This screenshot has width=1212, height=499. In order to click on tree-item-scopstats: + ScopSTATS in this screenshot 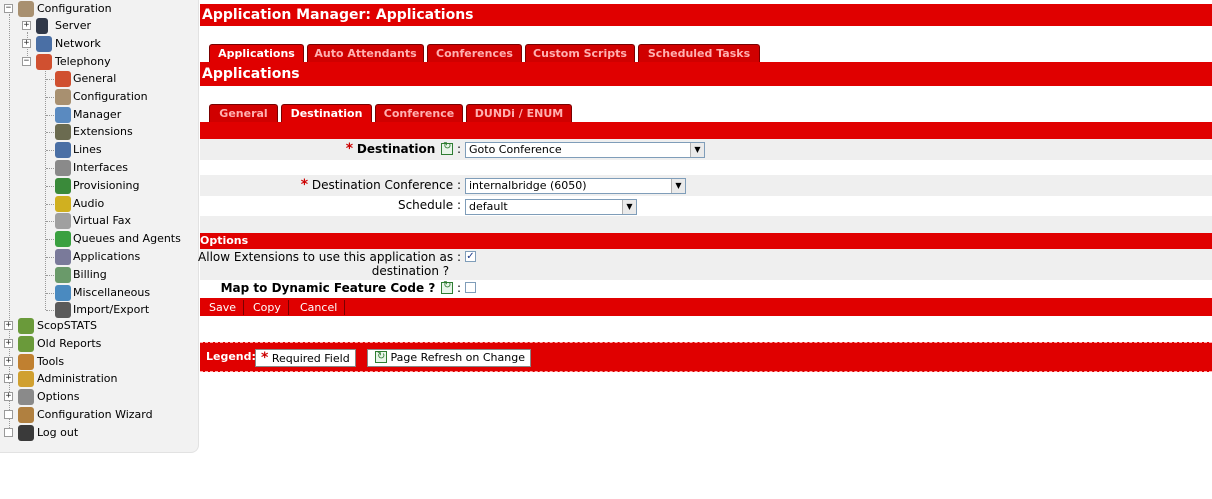, I will do `click(99, 326)`.